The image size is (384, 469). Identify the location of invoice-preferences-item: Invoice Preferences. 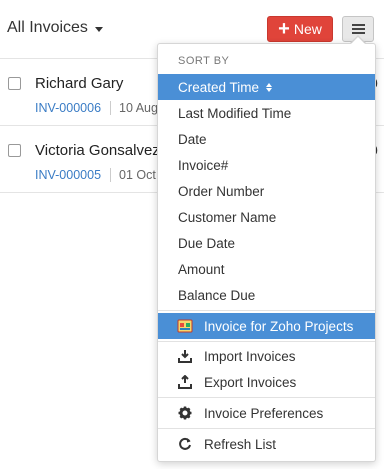
(266, 413).